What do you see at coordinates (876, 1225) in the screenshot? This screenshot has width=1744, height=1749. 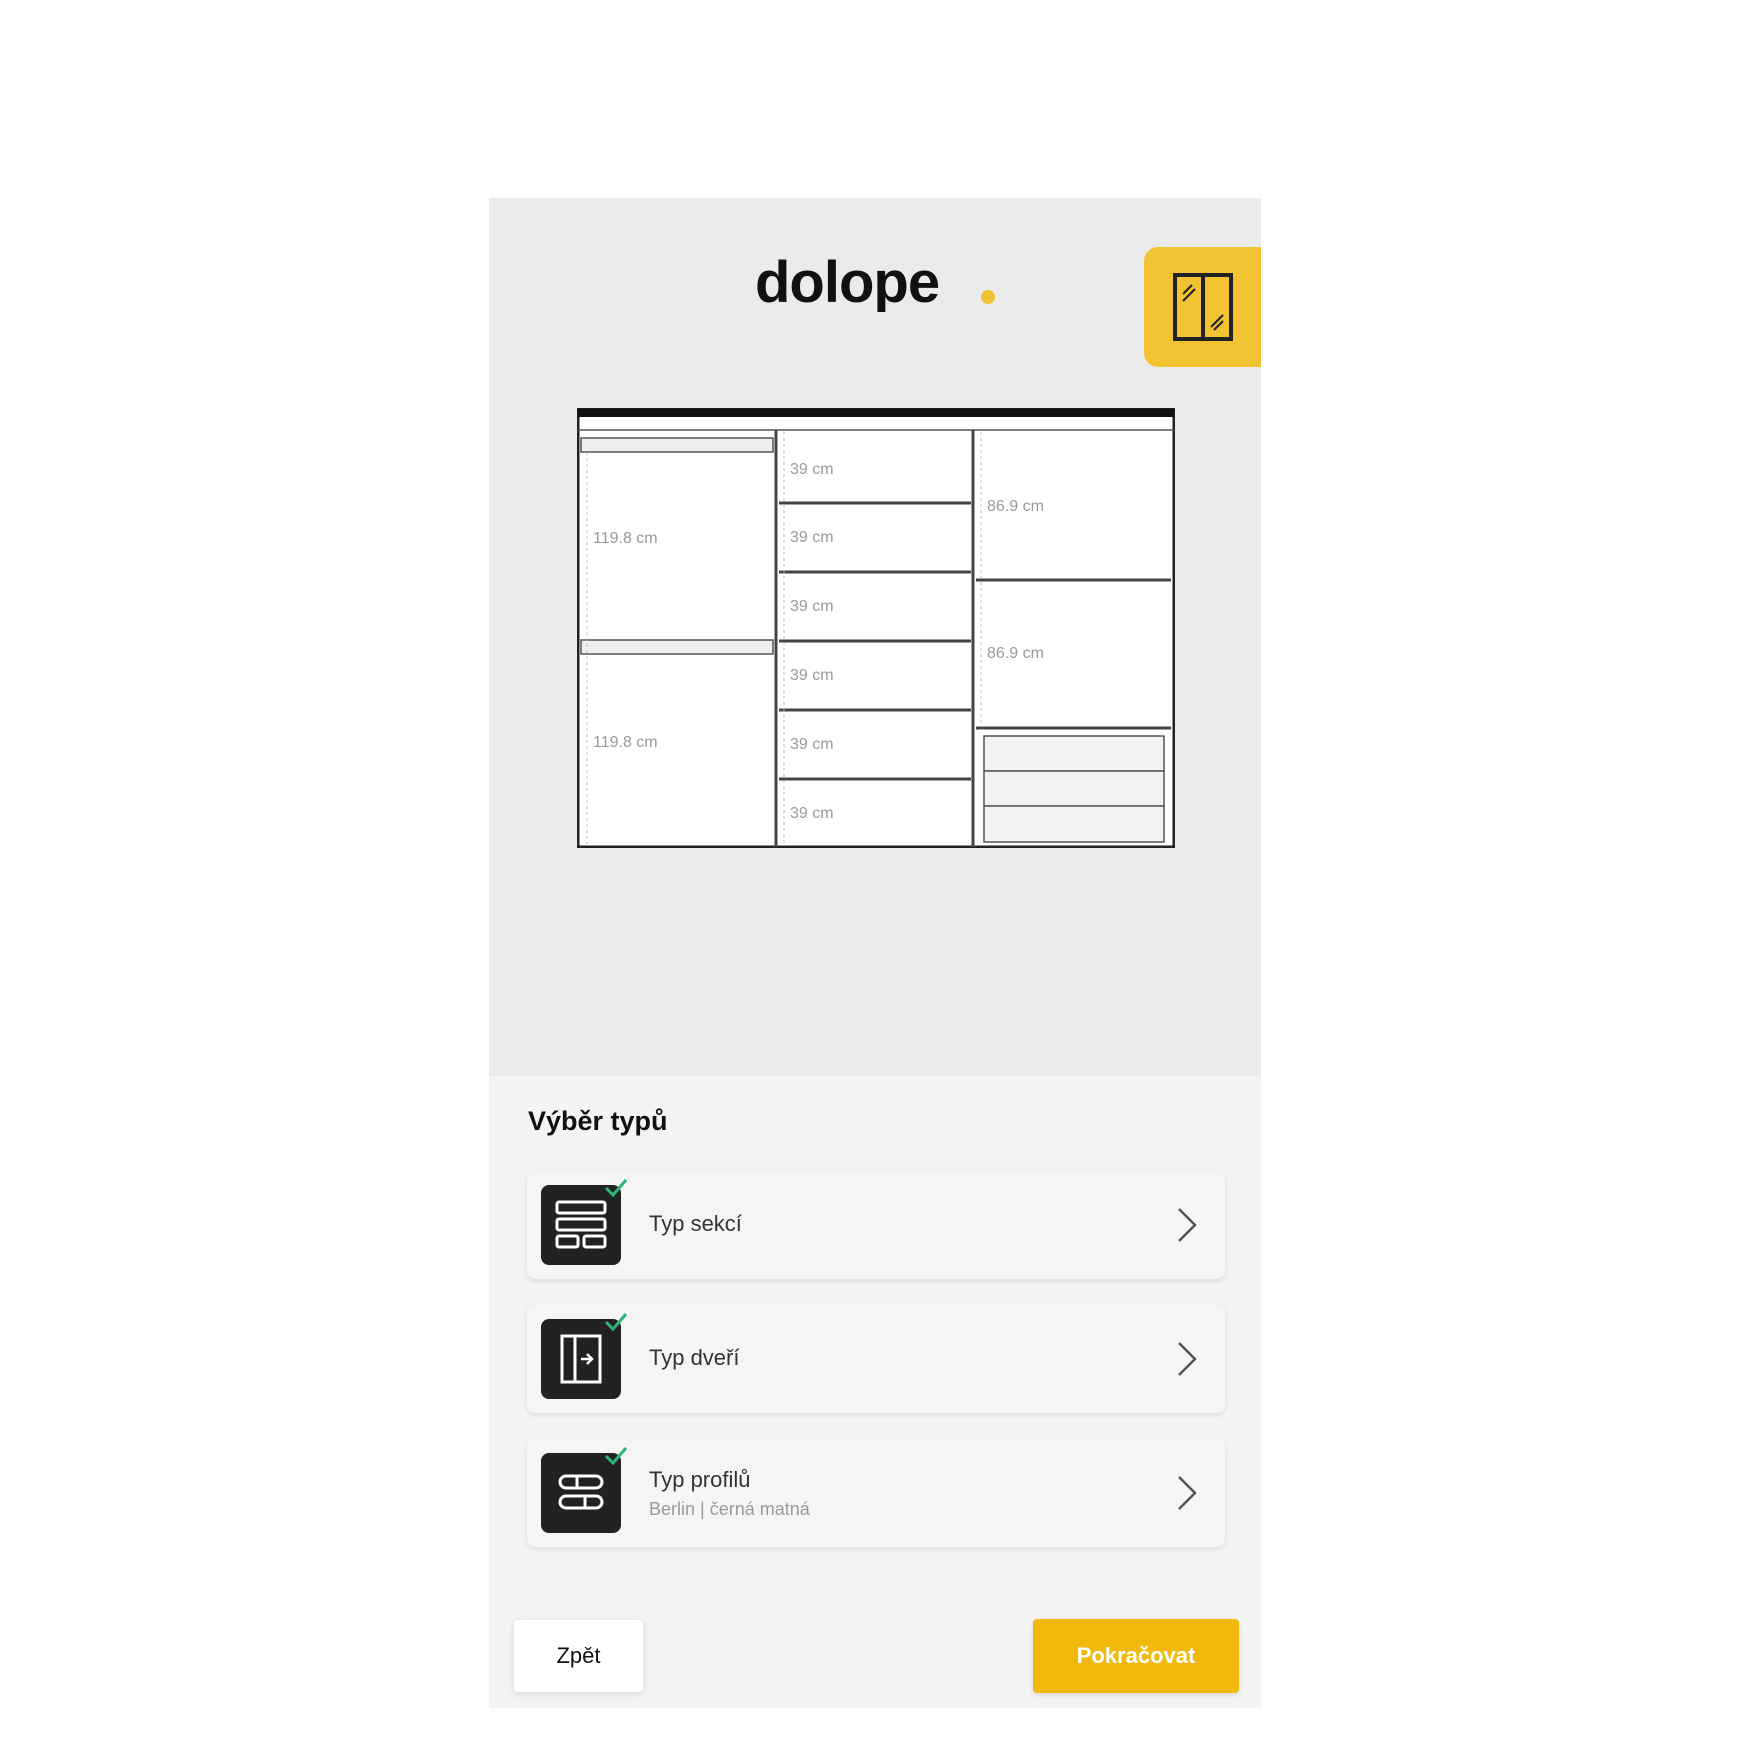 I see `option-section-type: Typ sekcí` at bounding box center [876, 1225].